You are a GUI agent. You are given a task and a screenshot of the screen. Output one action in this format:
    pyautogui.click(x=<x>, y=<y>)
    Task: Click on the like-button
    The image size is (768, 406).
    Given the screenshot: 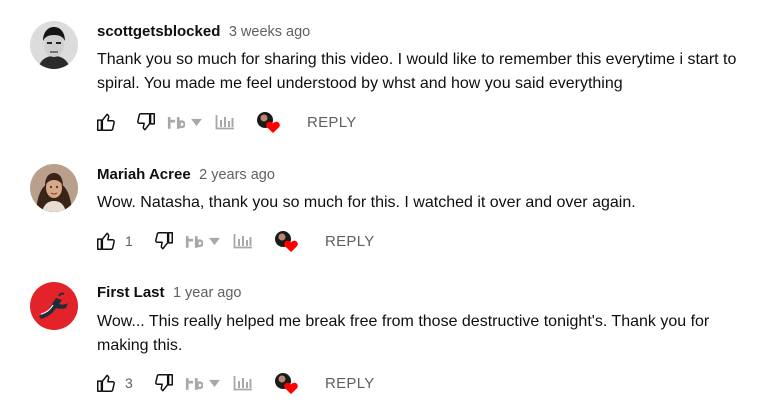 What is the action you would take?
    pyautogui.click(x=106, y=122)
    